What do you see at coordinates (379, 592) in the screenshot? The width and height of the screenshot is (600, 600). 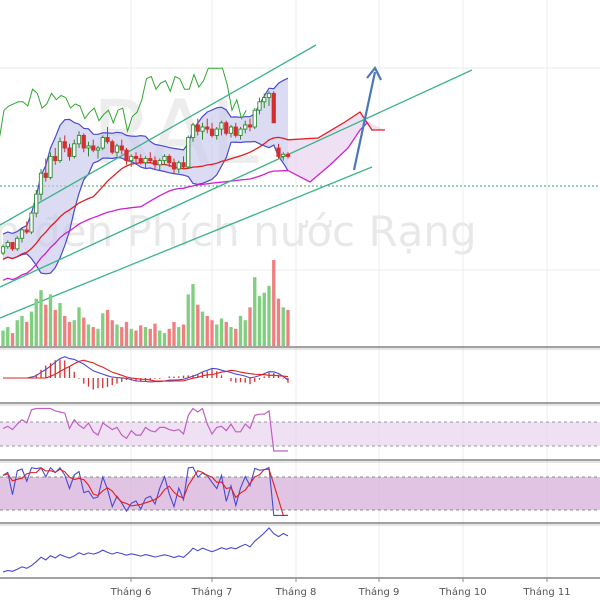 I see `x-tick-label: Tháng 9` at bounding box center [379, 592].